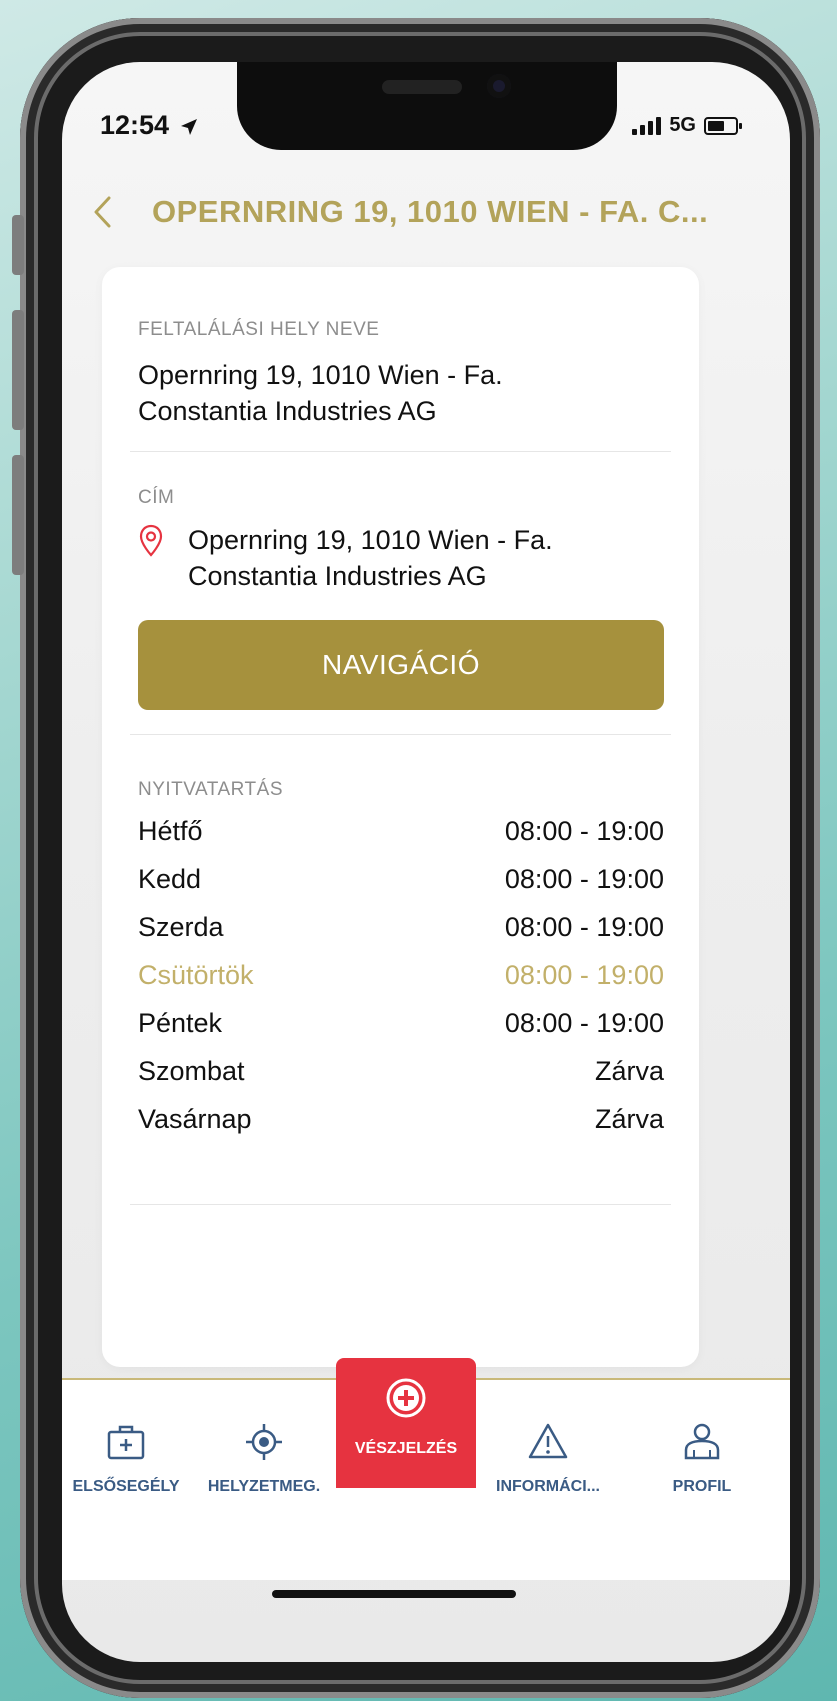 This screenshot has height=1701, width=837. I want to click on location-name-line1: Opernring 19, 1010 Wien - Fa., so click(320, 375).